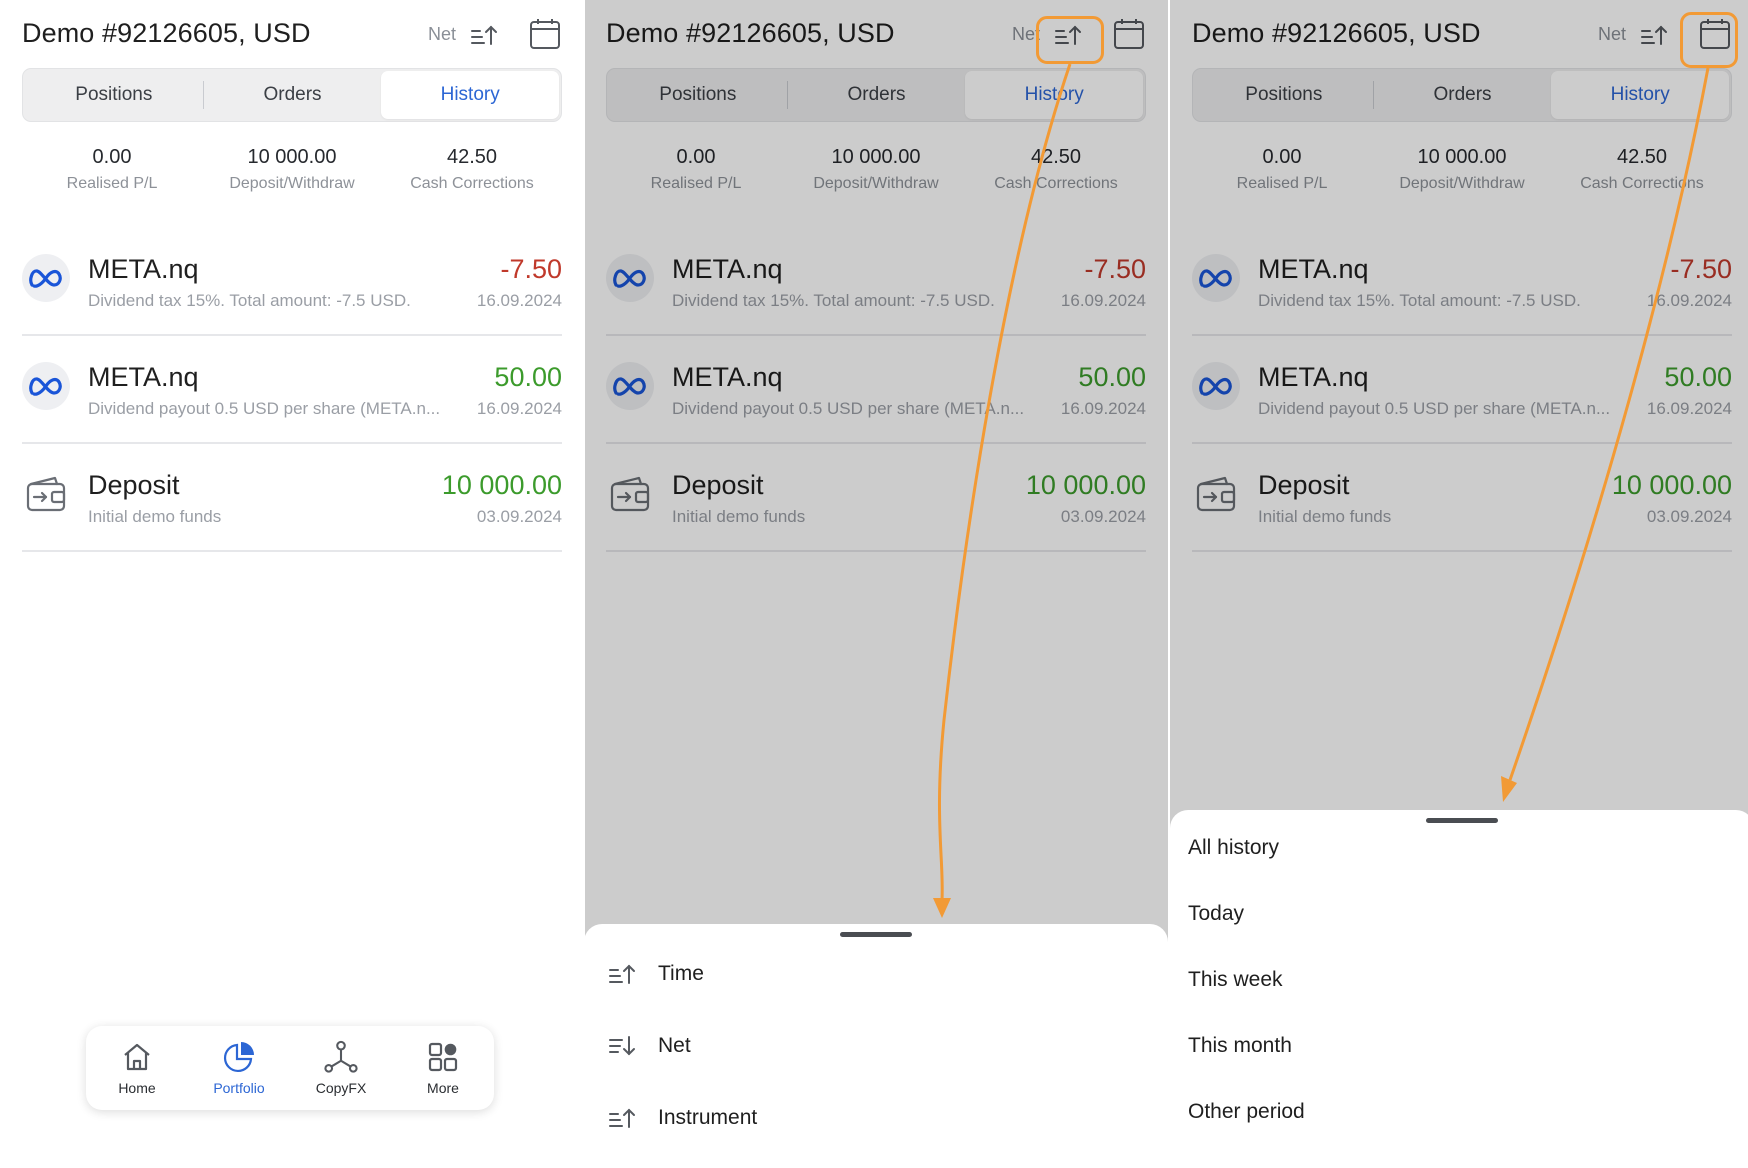 The width and height of the screenshot is (1748, 1168). I want to click on nav-more: More, so click(443, 1068).